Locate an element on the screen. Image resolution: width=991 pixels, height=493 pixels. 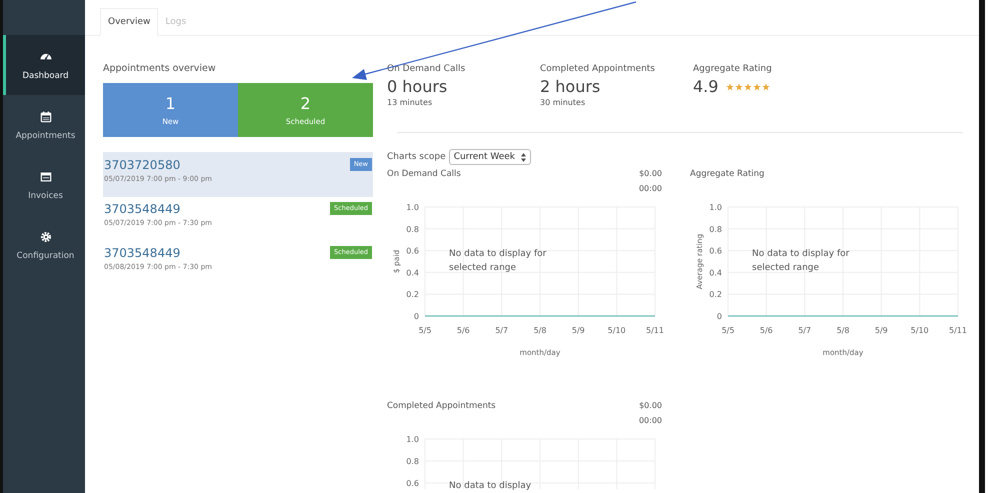
chart-title: Aggregate Rating is located at coordinates (727, 175).